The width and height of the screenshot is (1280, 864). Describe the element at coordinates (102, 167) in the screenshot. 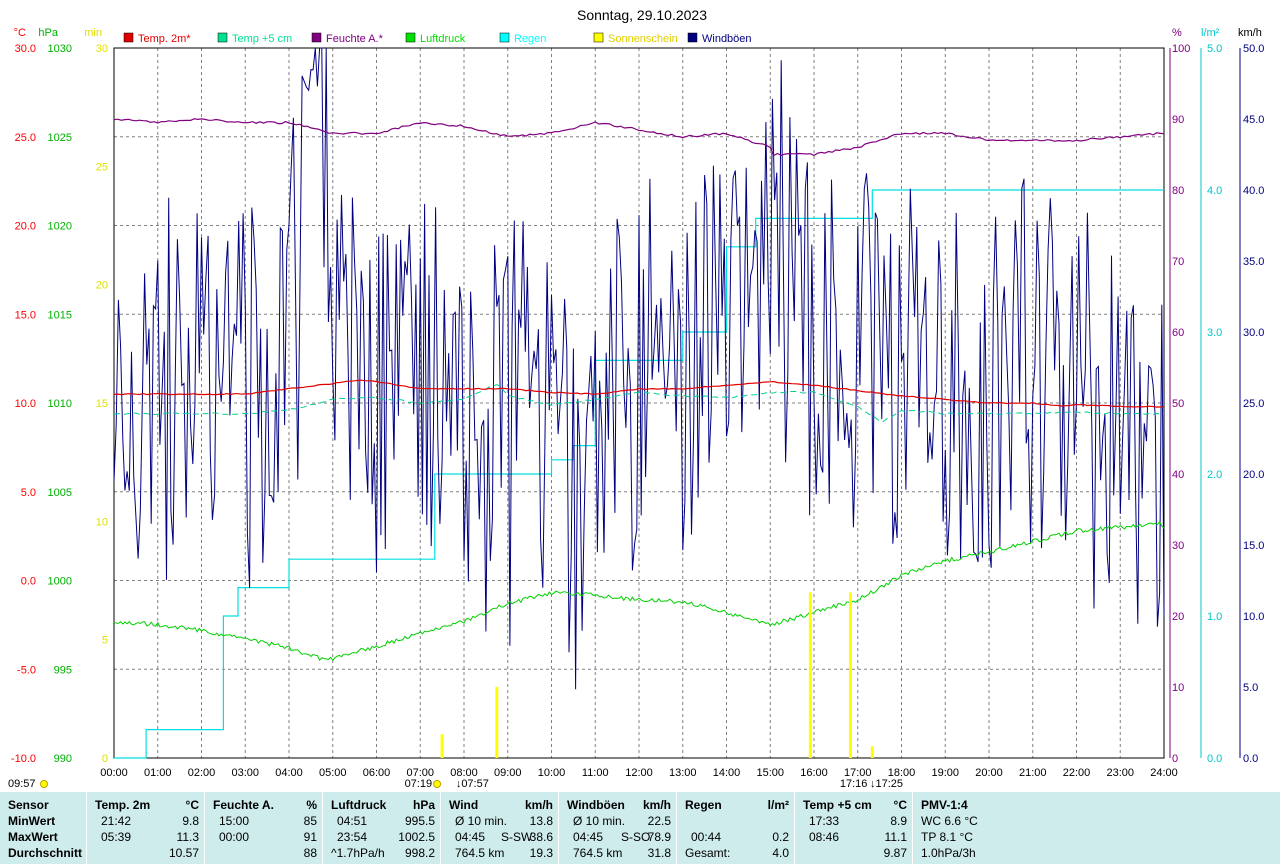

I see `sunshine-tick-label: 25` at that location.